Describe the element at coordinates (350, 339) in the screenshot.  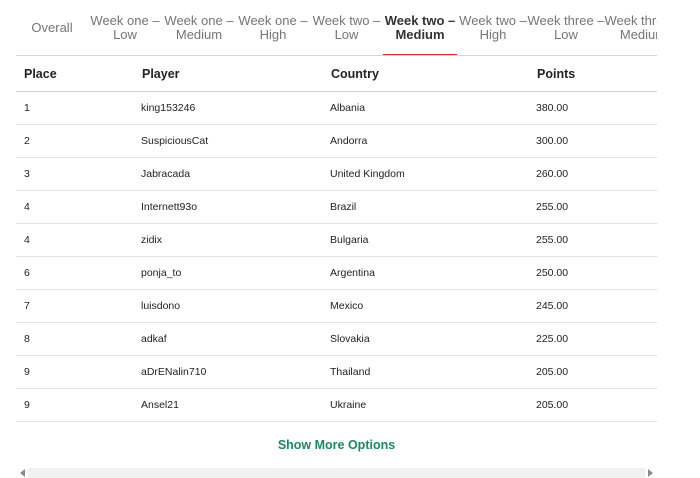
I see `cell-country: Slovakia` at that location.